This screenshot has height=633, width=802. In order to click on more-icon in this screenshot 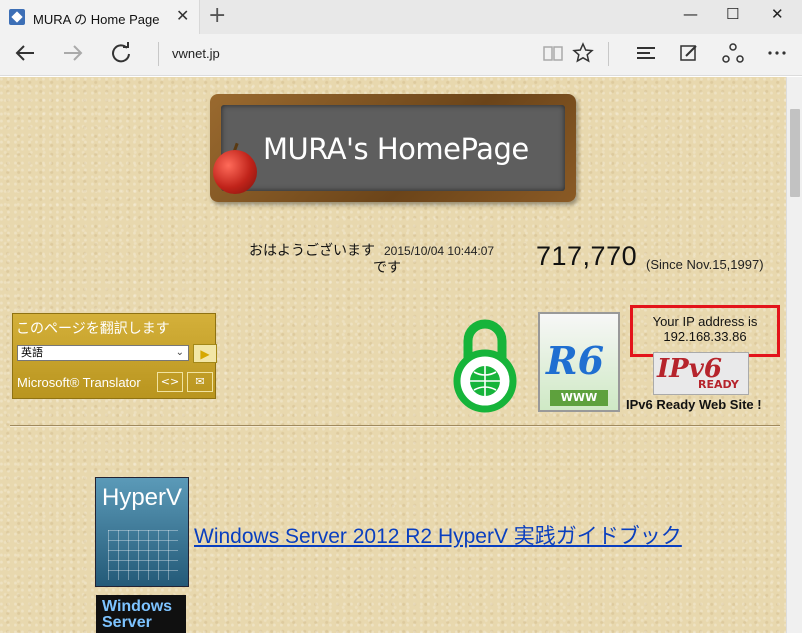, I will do `click(777, 55)`.